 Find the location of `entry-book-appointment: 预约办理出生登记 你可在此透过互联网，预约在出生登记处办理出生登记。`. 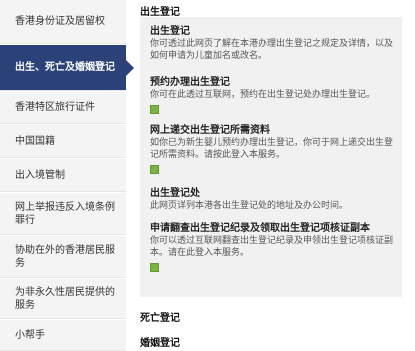

entry-book-appointment: 预约办理出生登记 你可在此透过互联网，预约在出生登记处办理出生登记。 is located at coordinates (274, 95).